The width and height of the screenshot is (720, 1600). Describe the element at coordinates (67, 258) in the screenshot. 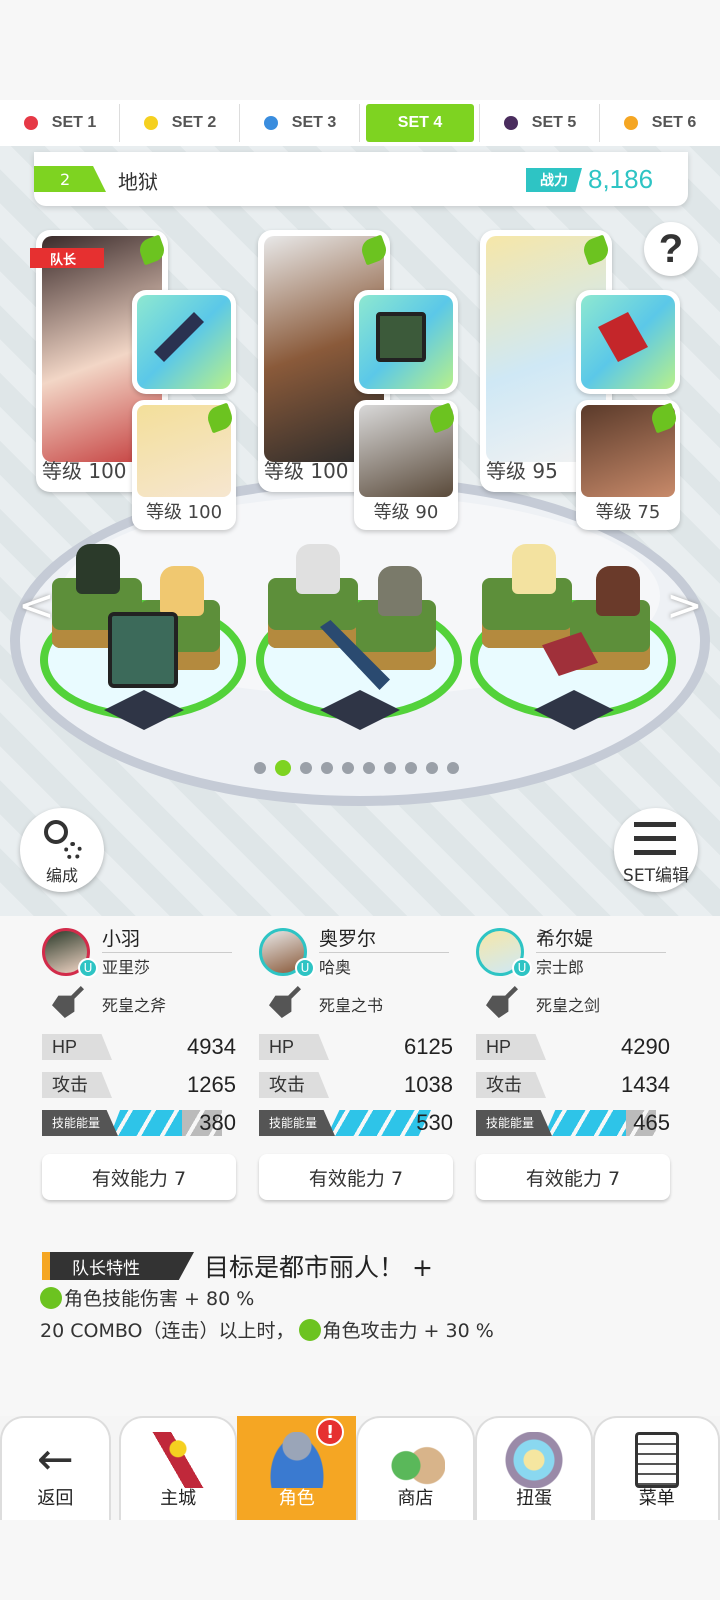

I see `leader-badge: 队长` at that location.